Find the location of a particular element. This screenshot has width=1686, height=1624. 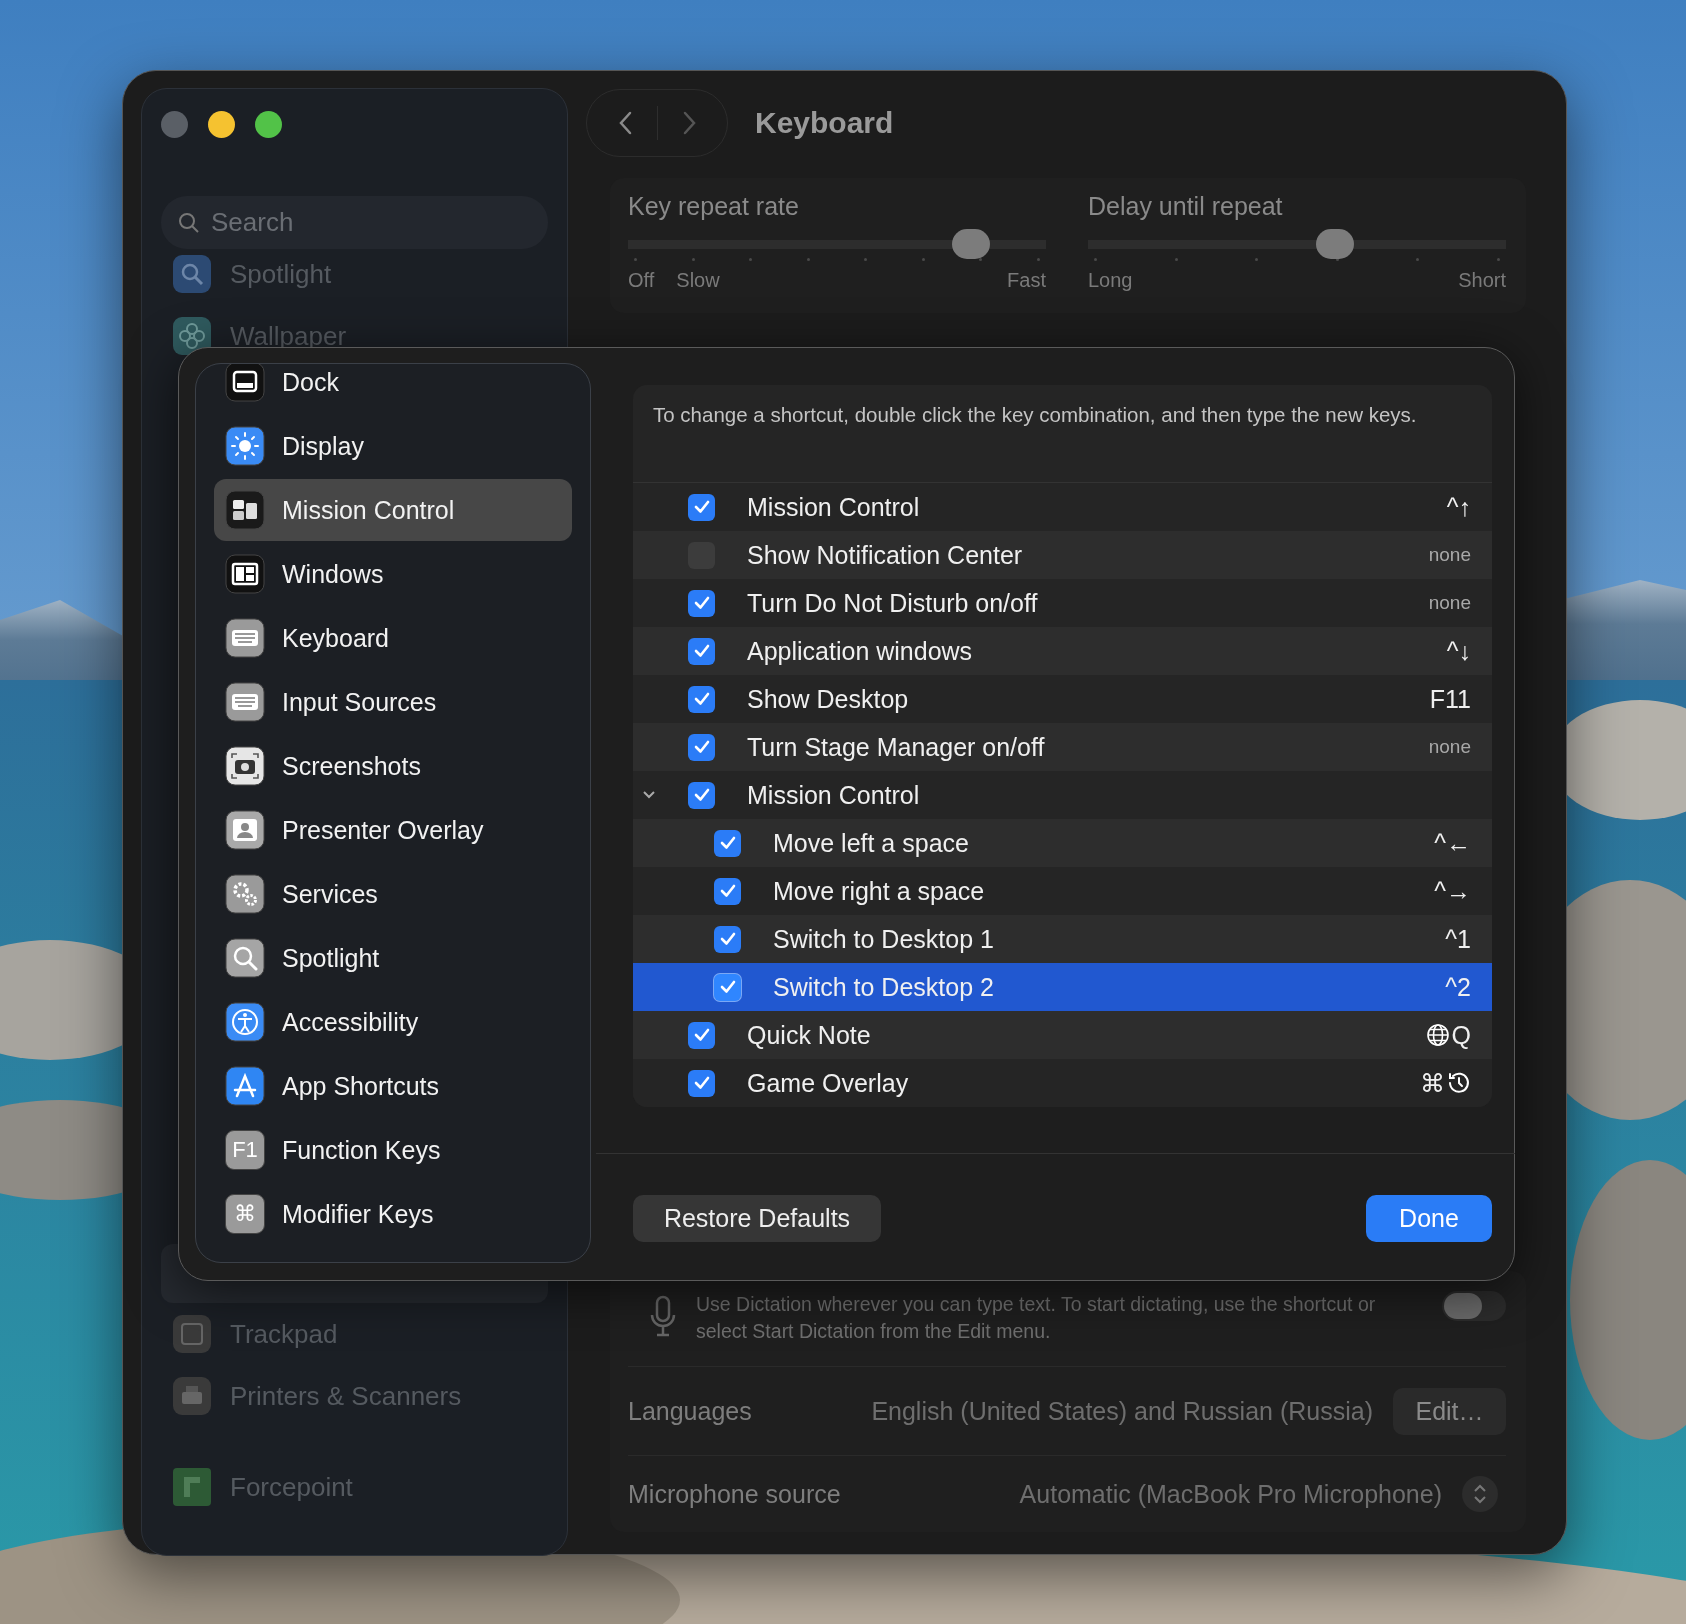

search-field: Search is located at coordinates (354, 222).